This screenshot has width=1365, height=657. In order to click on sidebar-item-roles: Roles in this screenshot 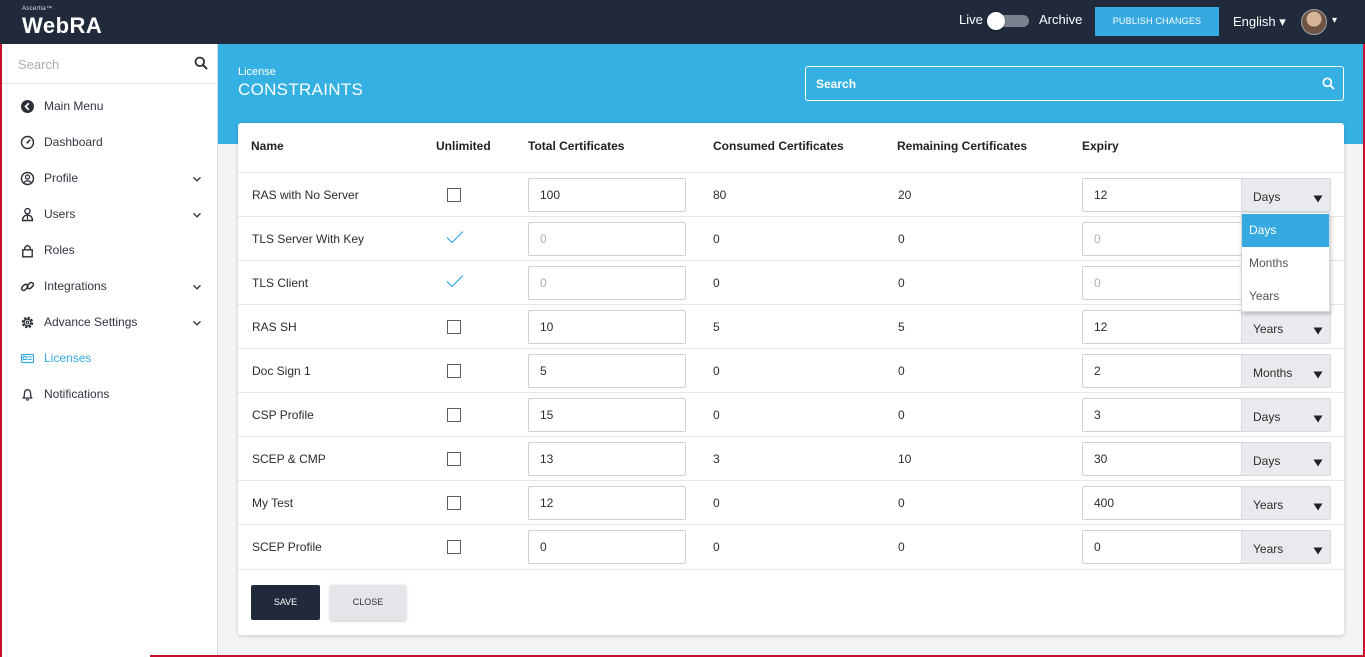, I will do `click(110, 250)`.